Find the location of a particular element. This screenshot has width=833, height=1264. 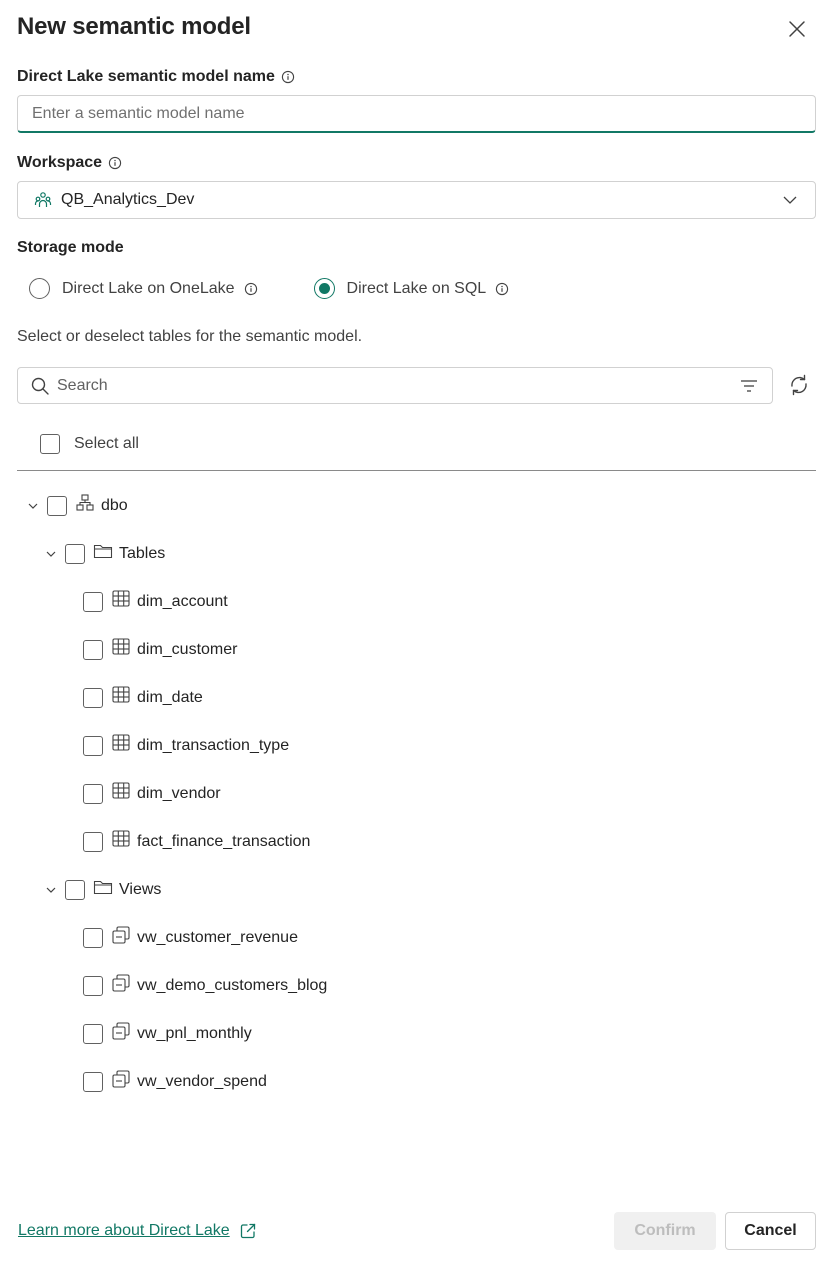

tree-label: vw_vendor_spend is located at coordinates (202, 1081).